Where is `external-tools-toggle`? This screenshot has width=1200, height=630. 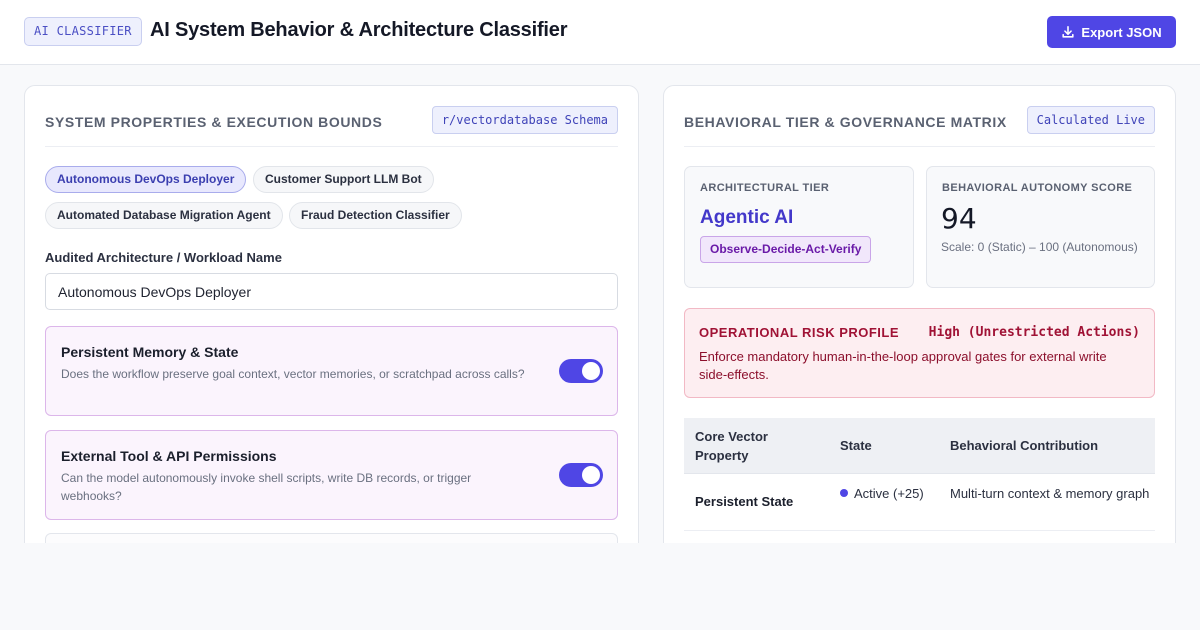 external-tools-toggle is located at coordinates (581, 475).